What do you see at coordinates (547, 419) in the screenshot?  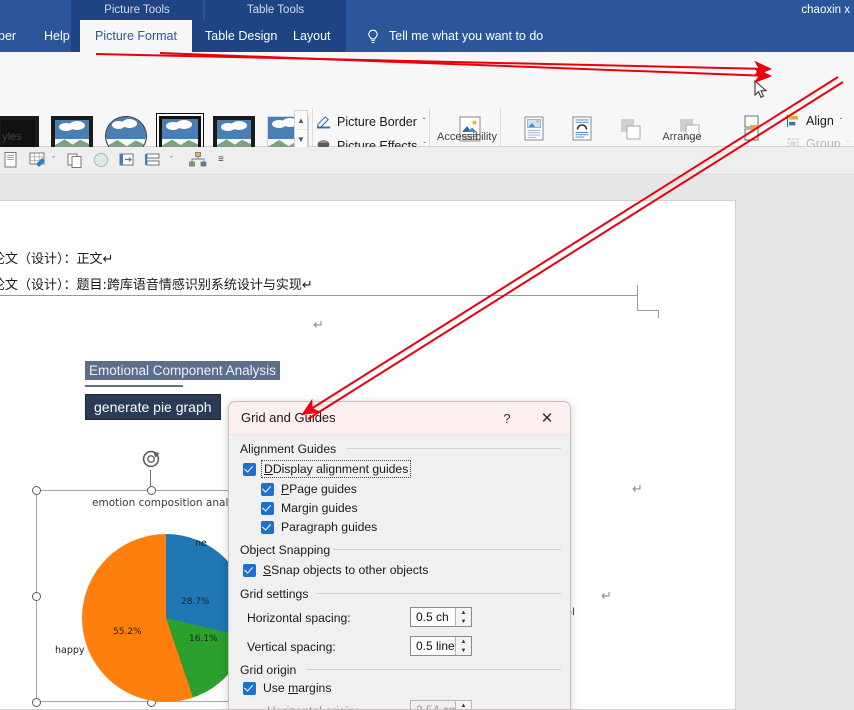 I see `close-icon: ✕` at bounding box center [547, 419].